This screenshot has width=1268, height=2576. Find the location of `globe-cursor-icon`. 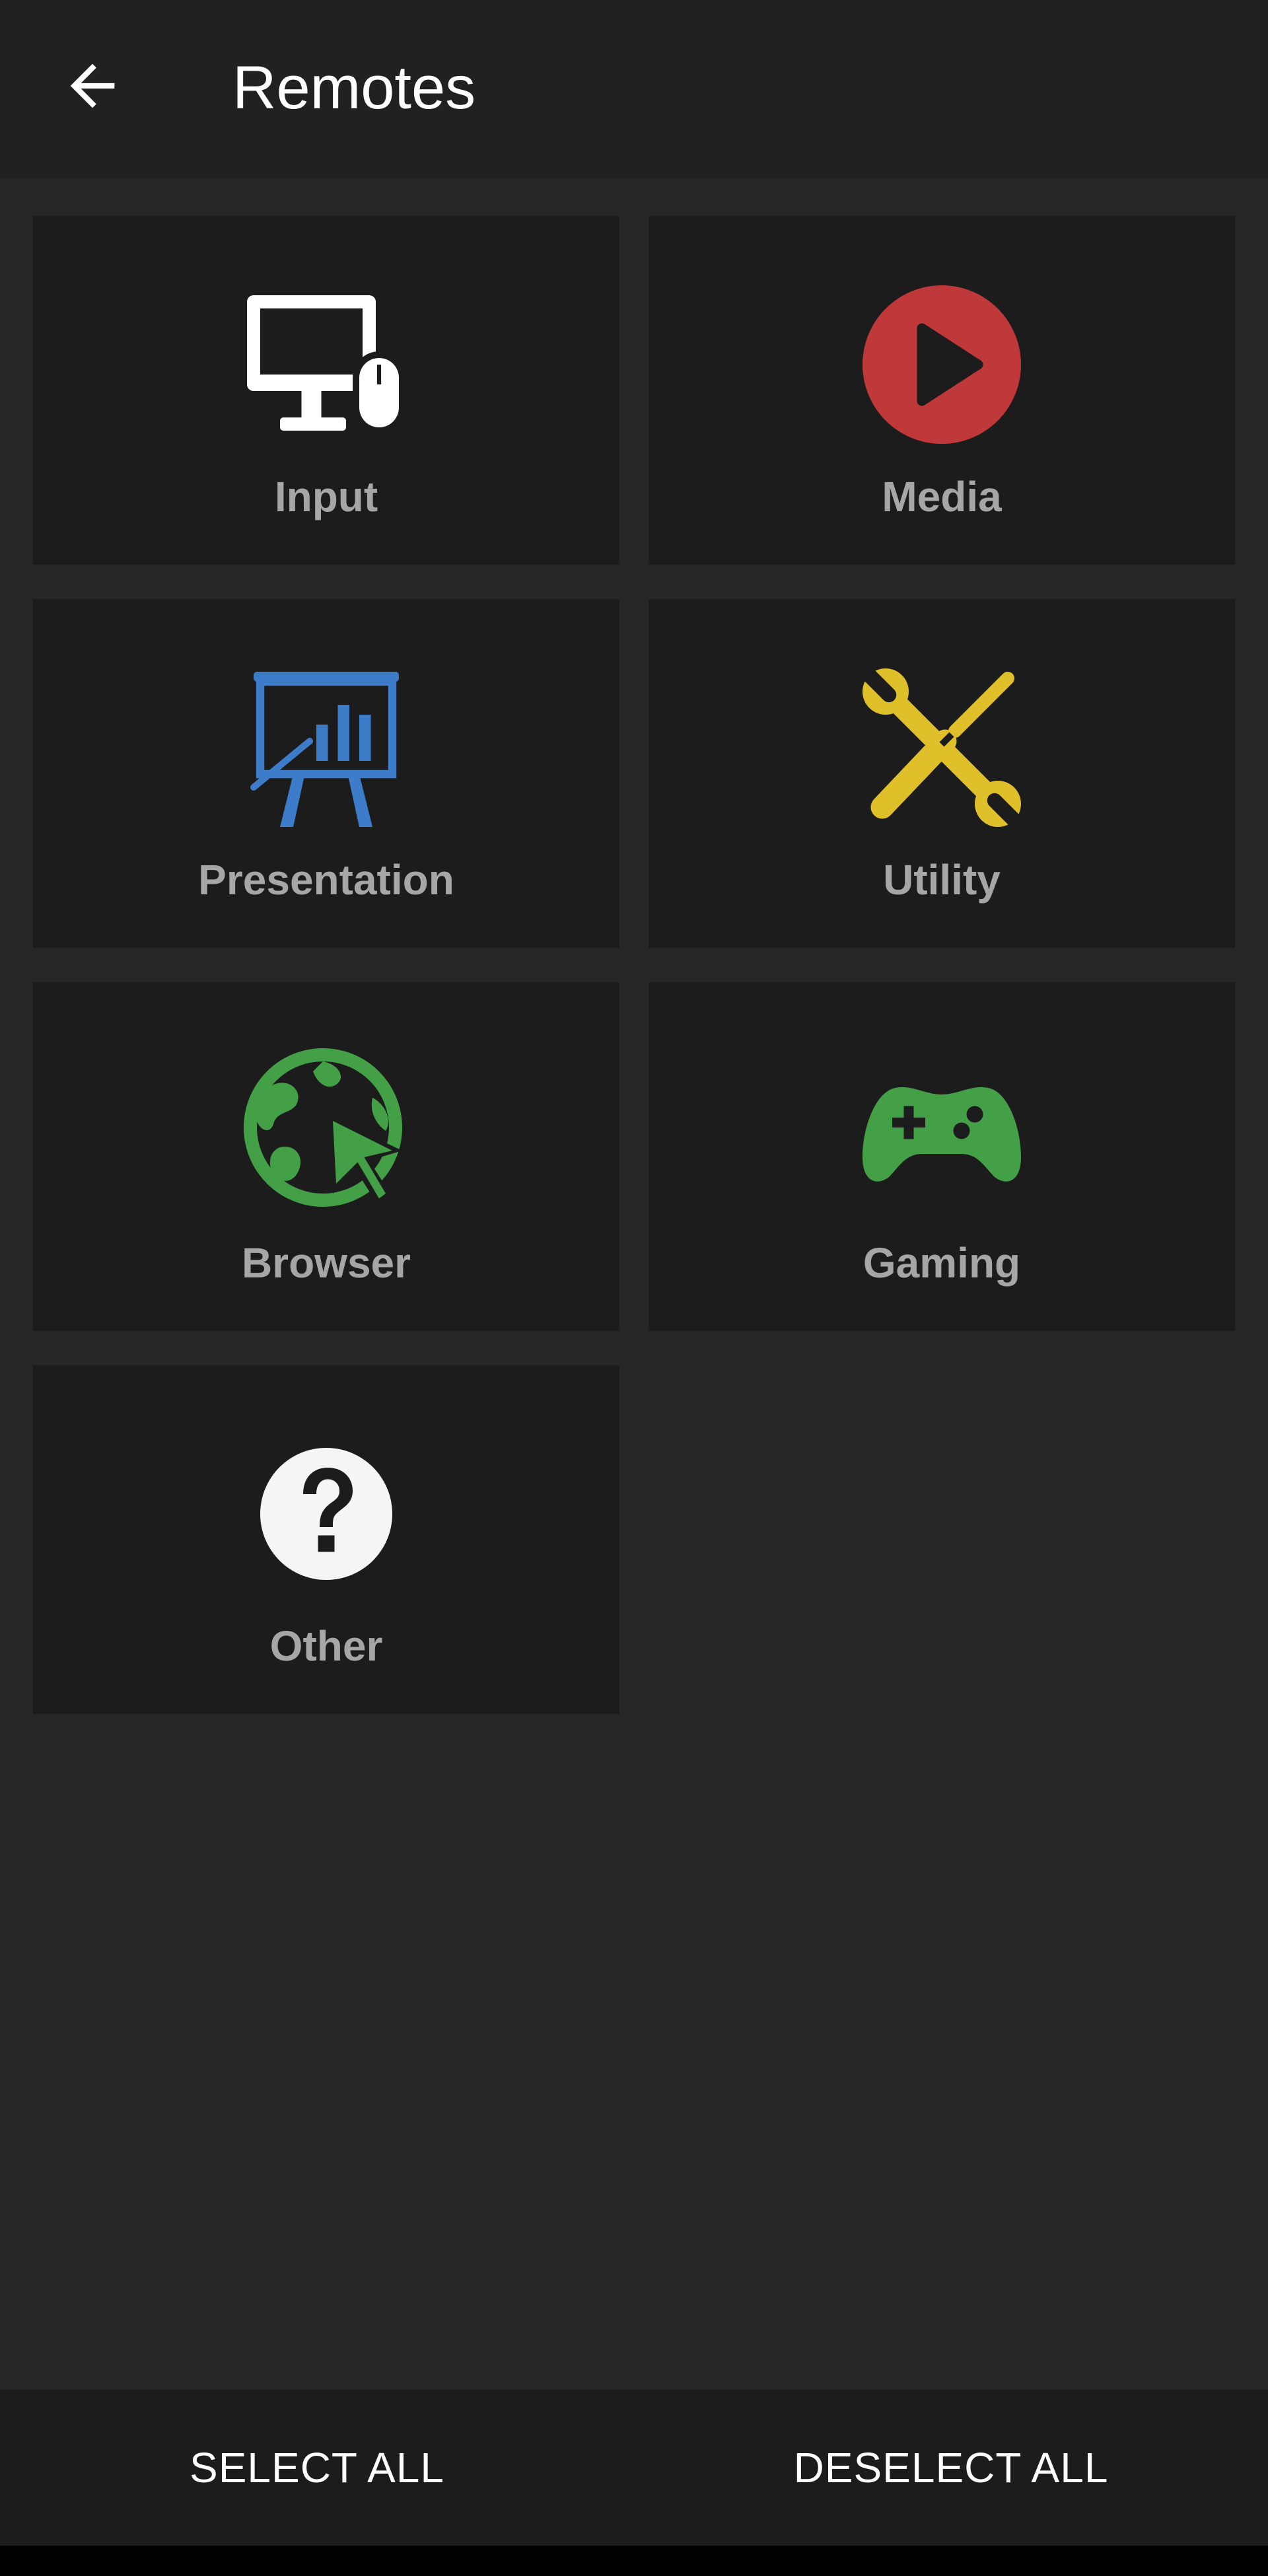

globe-cursor-icon is located at coordinates (326, 1130).